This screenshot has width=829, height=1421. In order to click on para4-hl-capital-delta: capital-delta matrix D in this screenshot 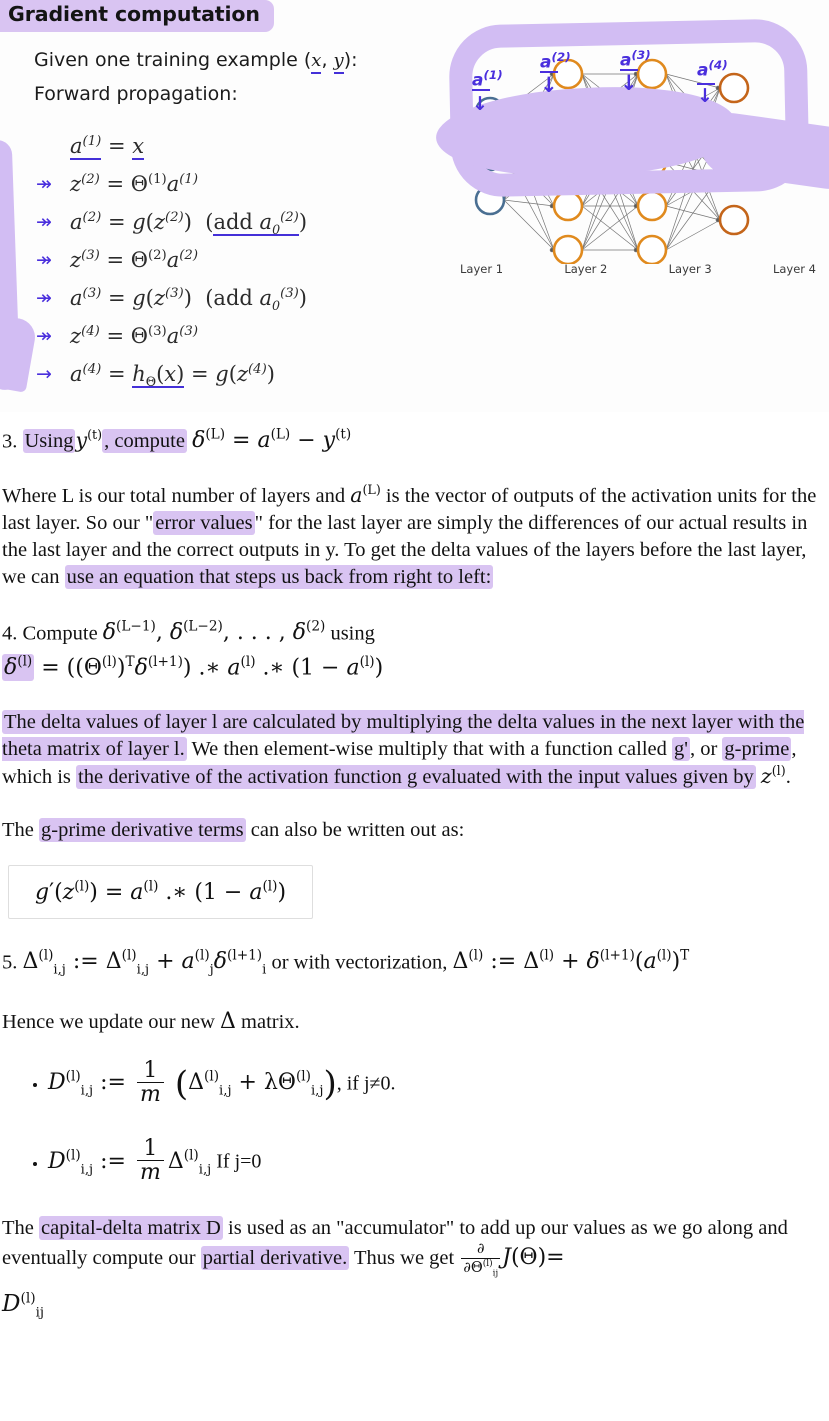, I will do `click(131, 1228)`.